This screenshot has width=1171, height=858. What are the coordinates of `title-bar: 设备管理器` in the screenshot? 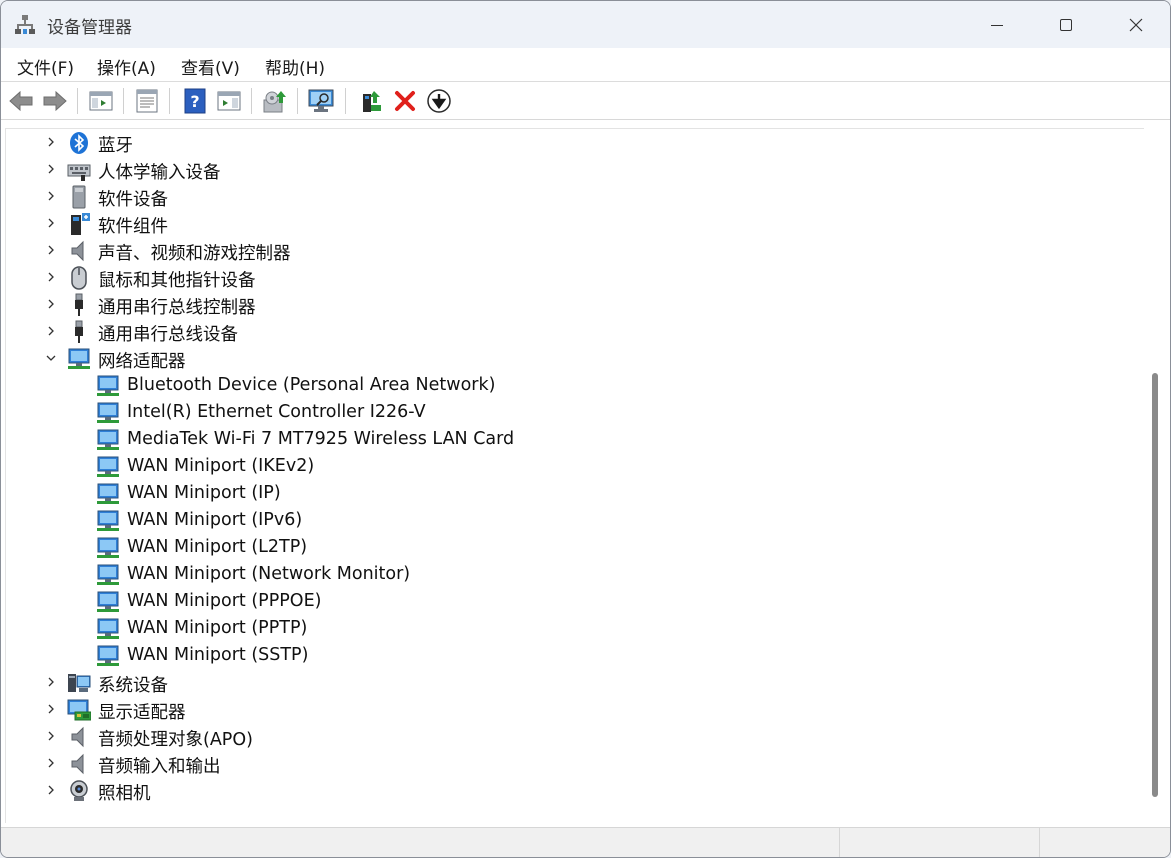 It's located at (585, 24).